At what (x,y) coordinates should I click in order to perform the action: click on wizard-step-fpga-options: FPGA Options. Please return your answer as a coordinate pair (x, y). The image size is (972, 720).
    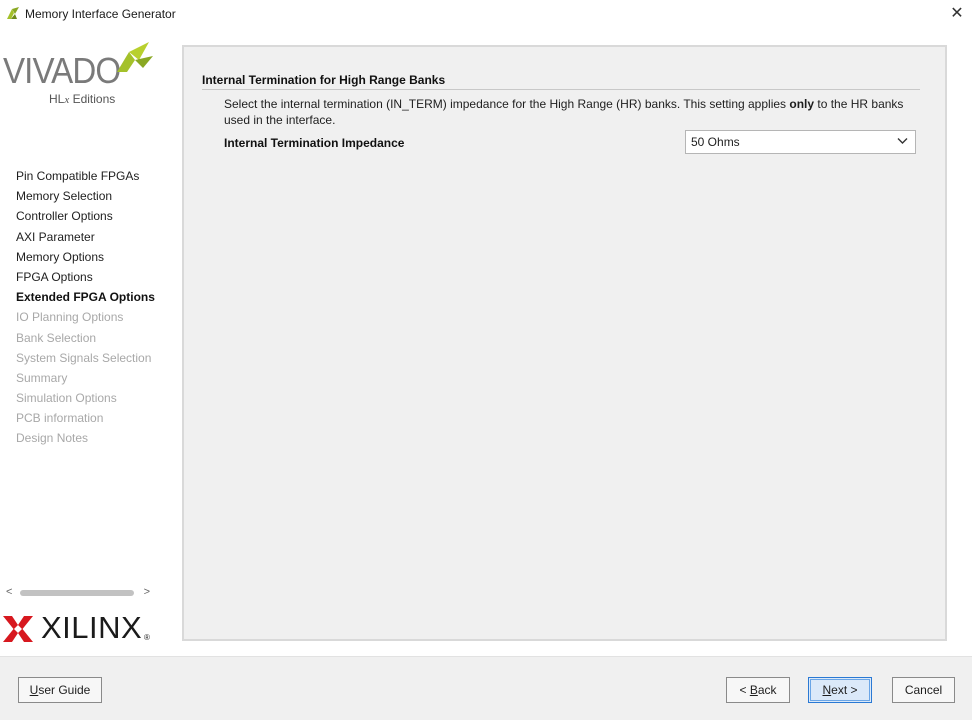
    Looking at the image, I should click on (85, 277).